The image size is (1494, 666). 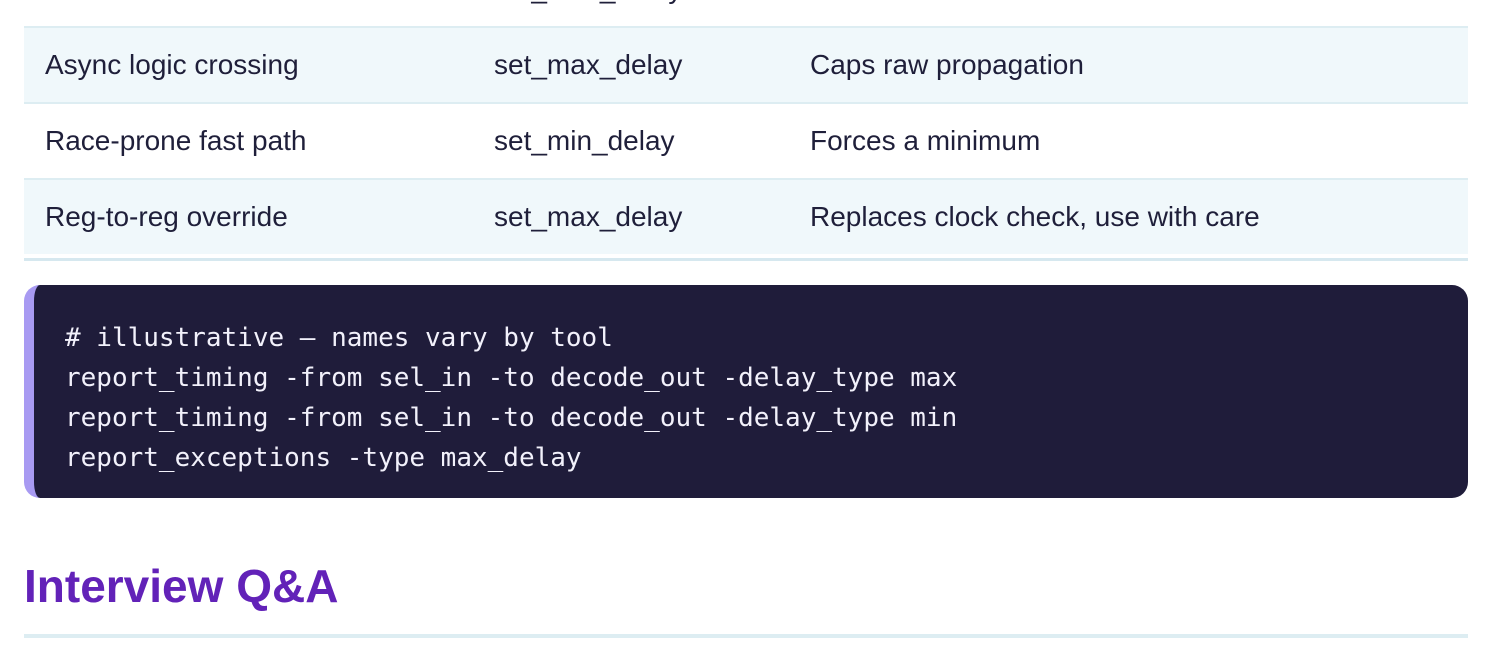 What do you see at coordinates (1128, 216) in the screenshot?
I see `table-cell-effect: Replaces clock check, use with care` at bounding box center [1128, 216].